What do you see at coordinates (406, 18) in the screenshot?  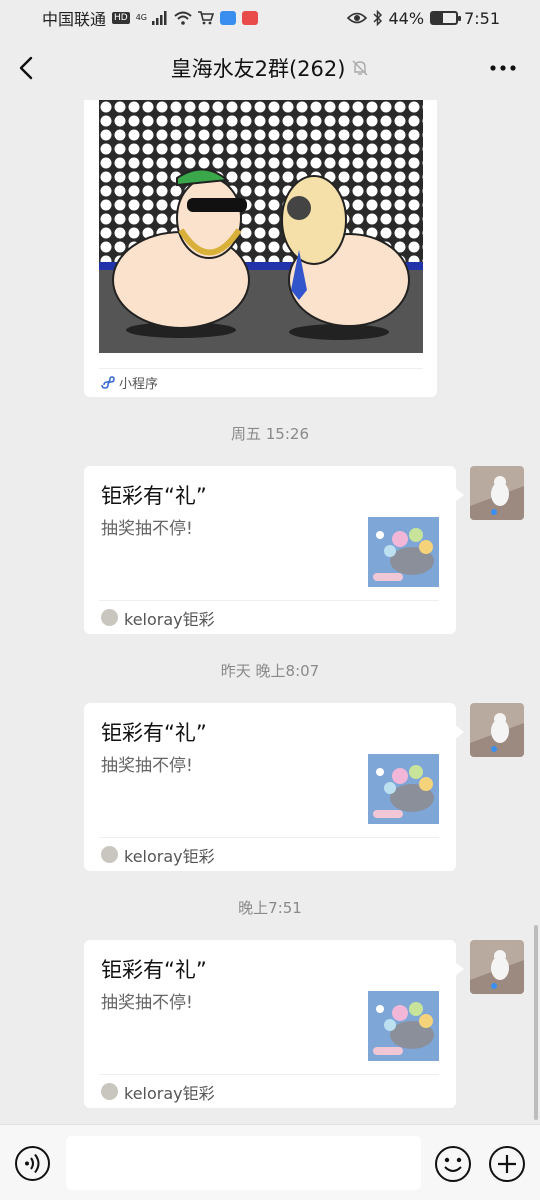 I see `battery-percent: 44%` at bounding box center [406, 18].